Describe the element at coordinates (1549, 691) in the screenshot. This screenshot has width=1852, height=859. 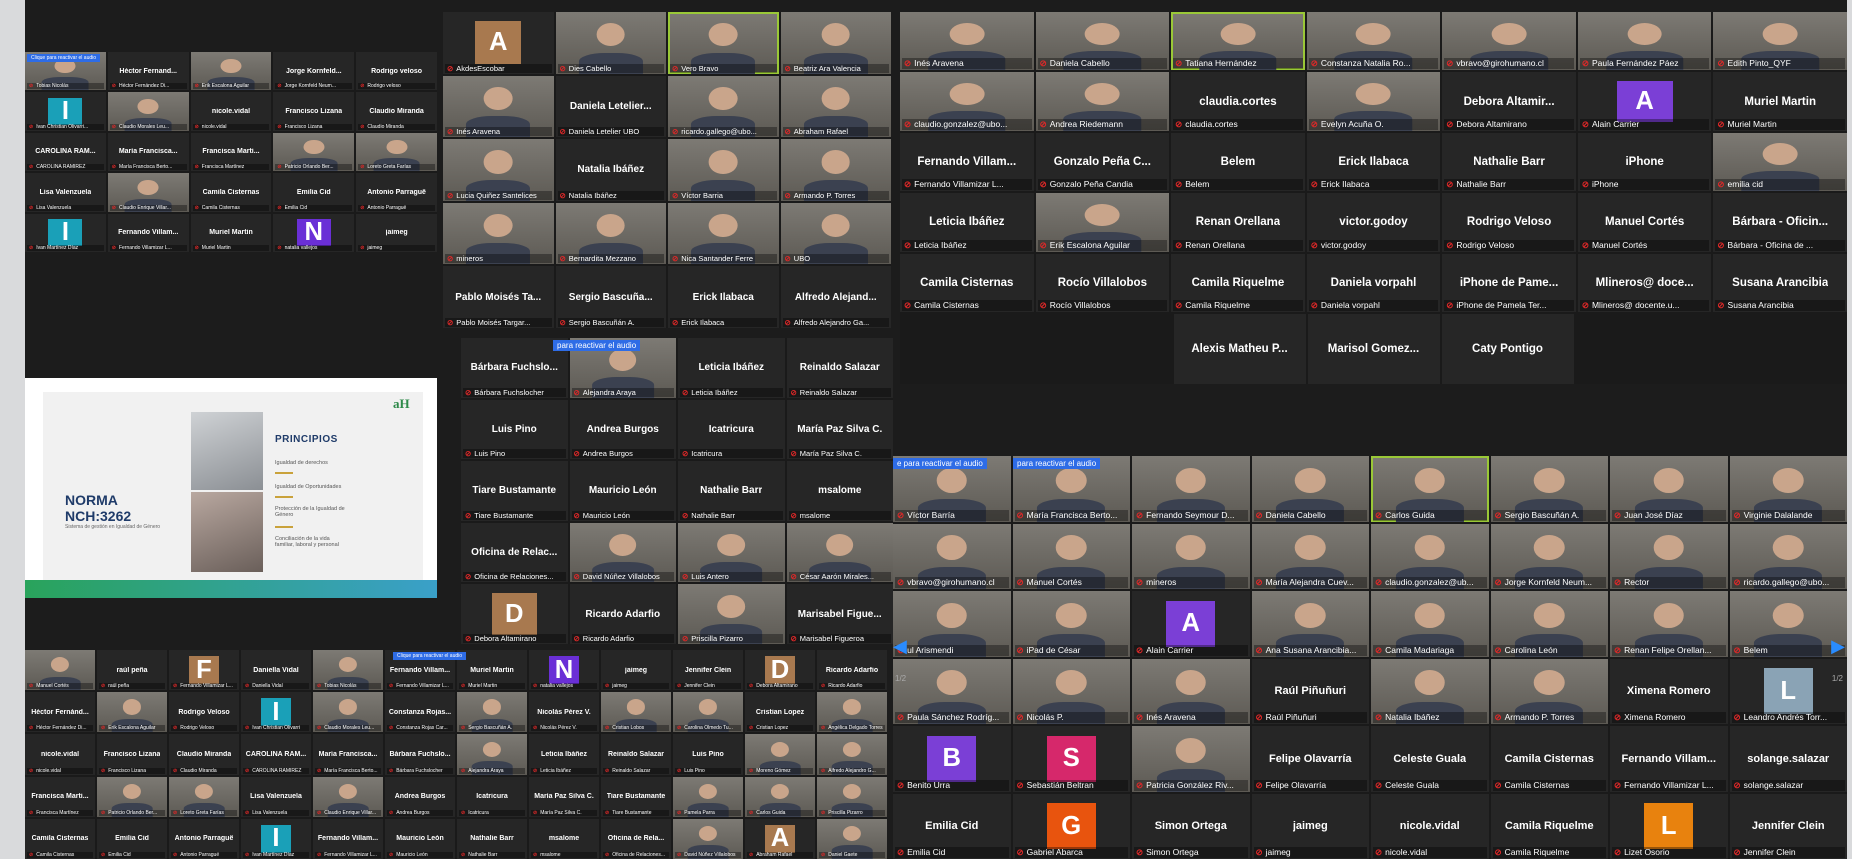
I see `participant-tile: ⊘ Armando P. Torres` at that location.